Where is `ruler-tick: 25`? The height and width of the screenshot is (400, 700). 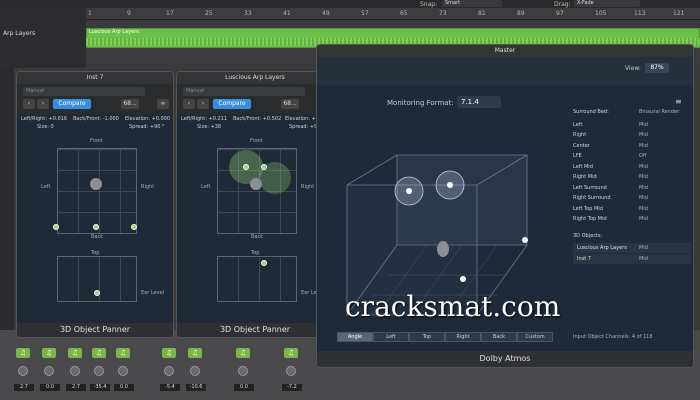
ruler-tick: 25 is located at coordinates (209, 13).